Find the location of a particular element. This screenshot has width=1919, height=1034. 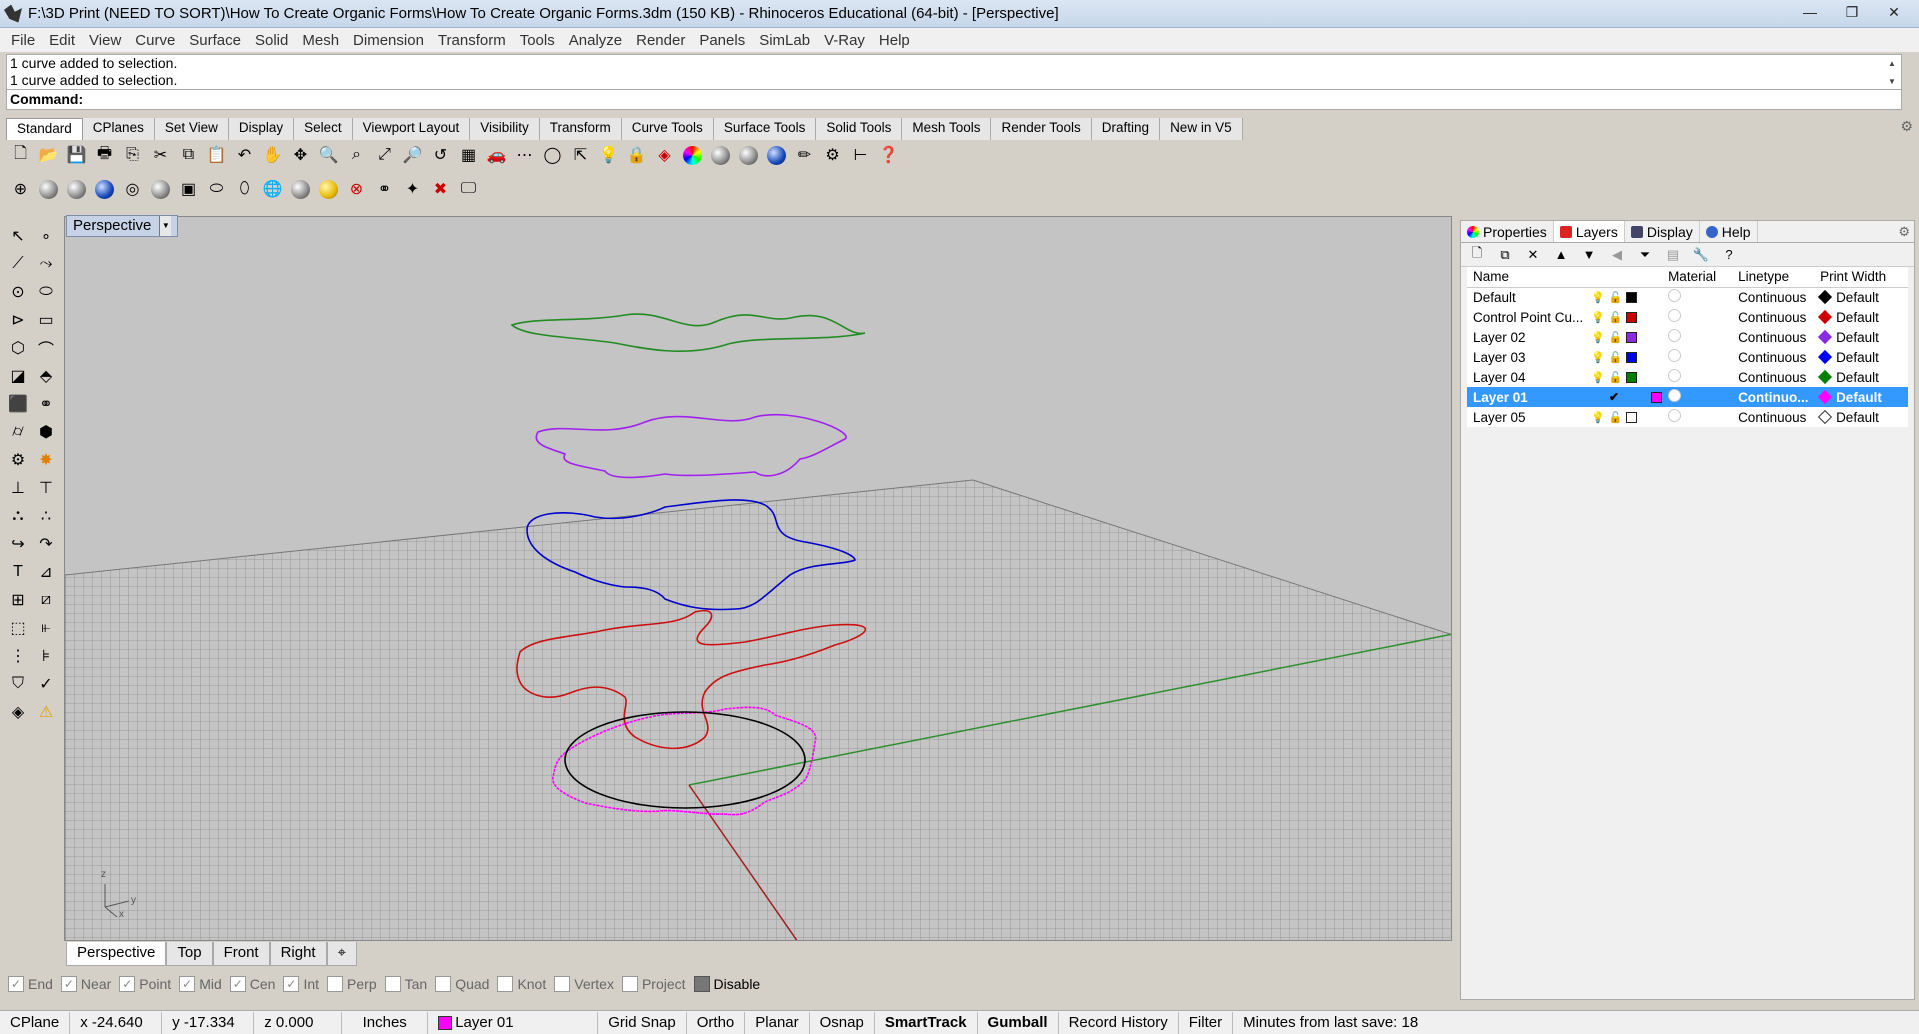

plain-sphere-icon is located at coordinates (300, 189).